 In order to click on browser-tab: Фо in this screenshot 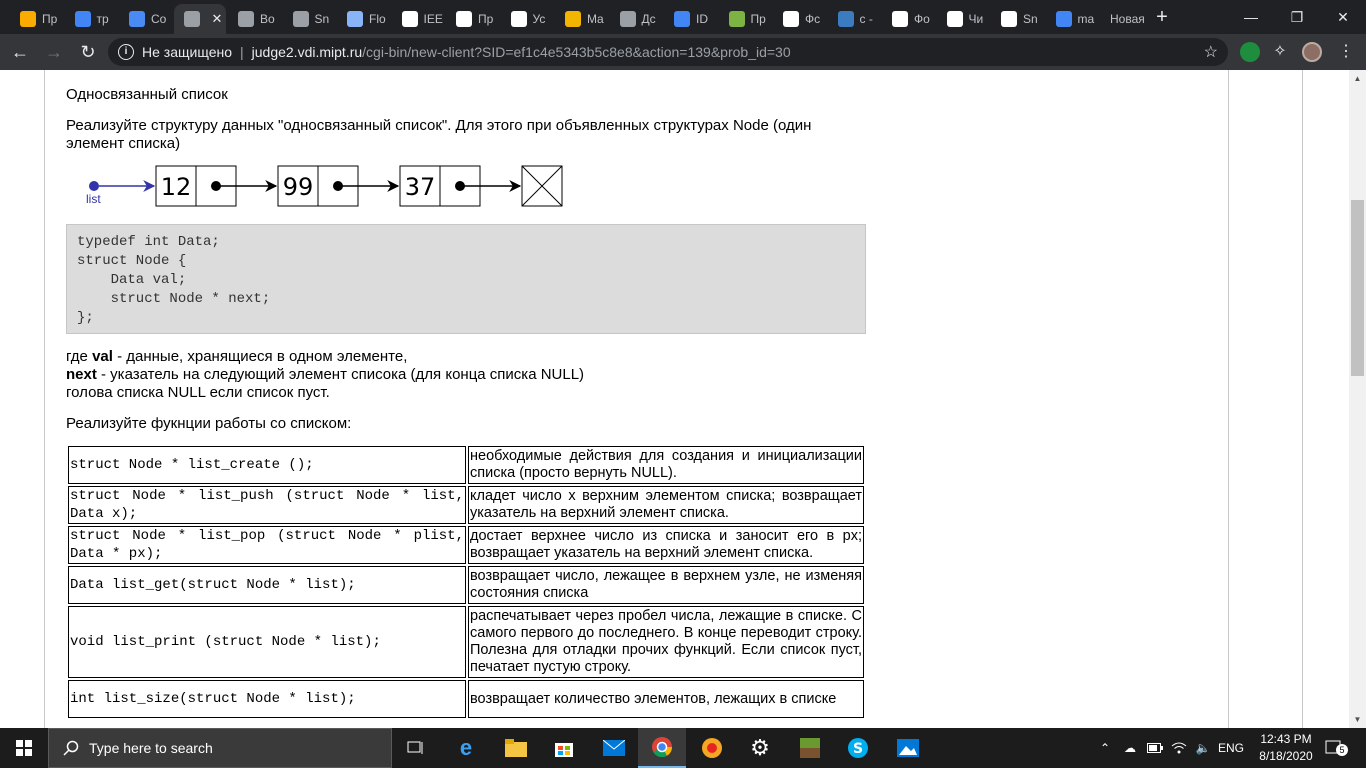, I will do `click(909, 19)`.